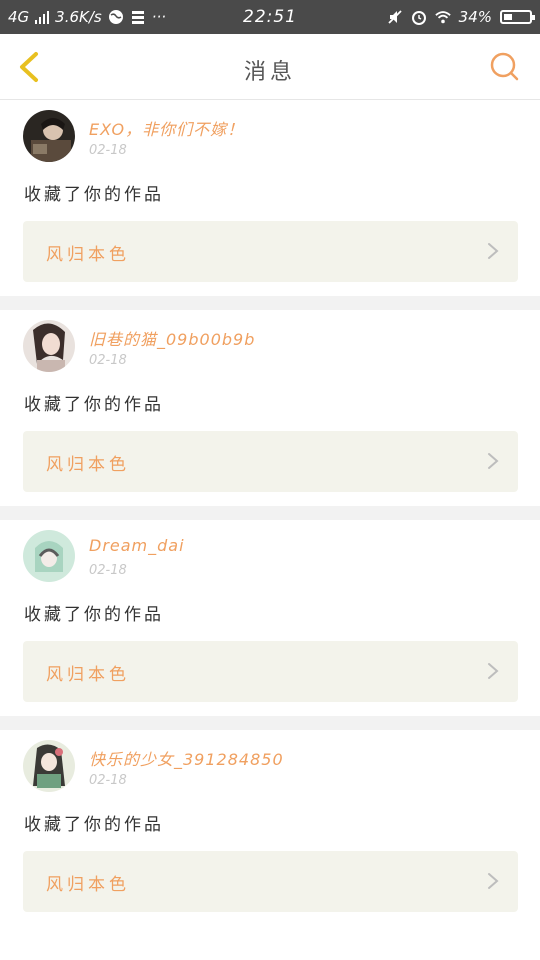 The image size is (540, 960). Describe the element at coordinates (505, 67) in the screenshot. I see `search-icon` at that location.